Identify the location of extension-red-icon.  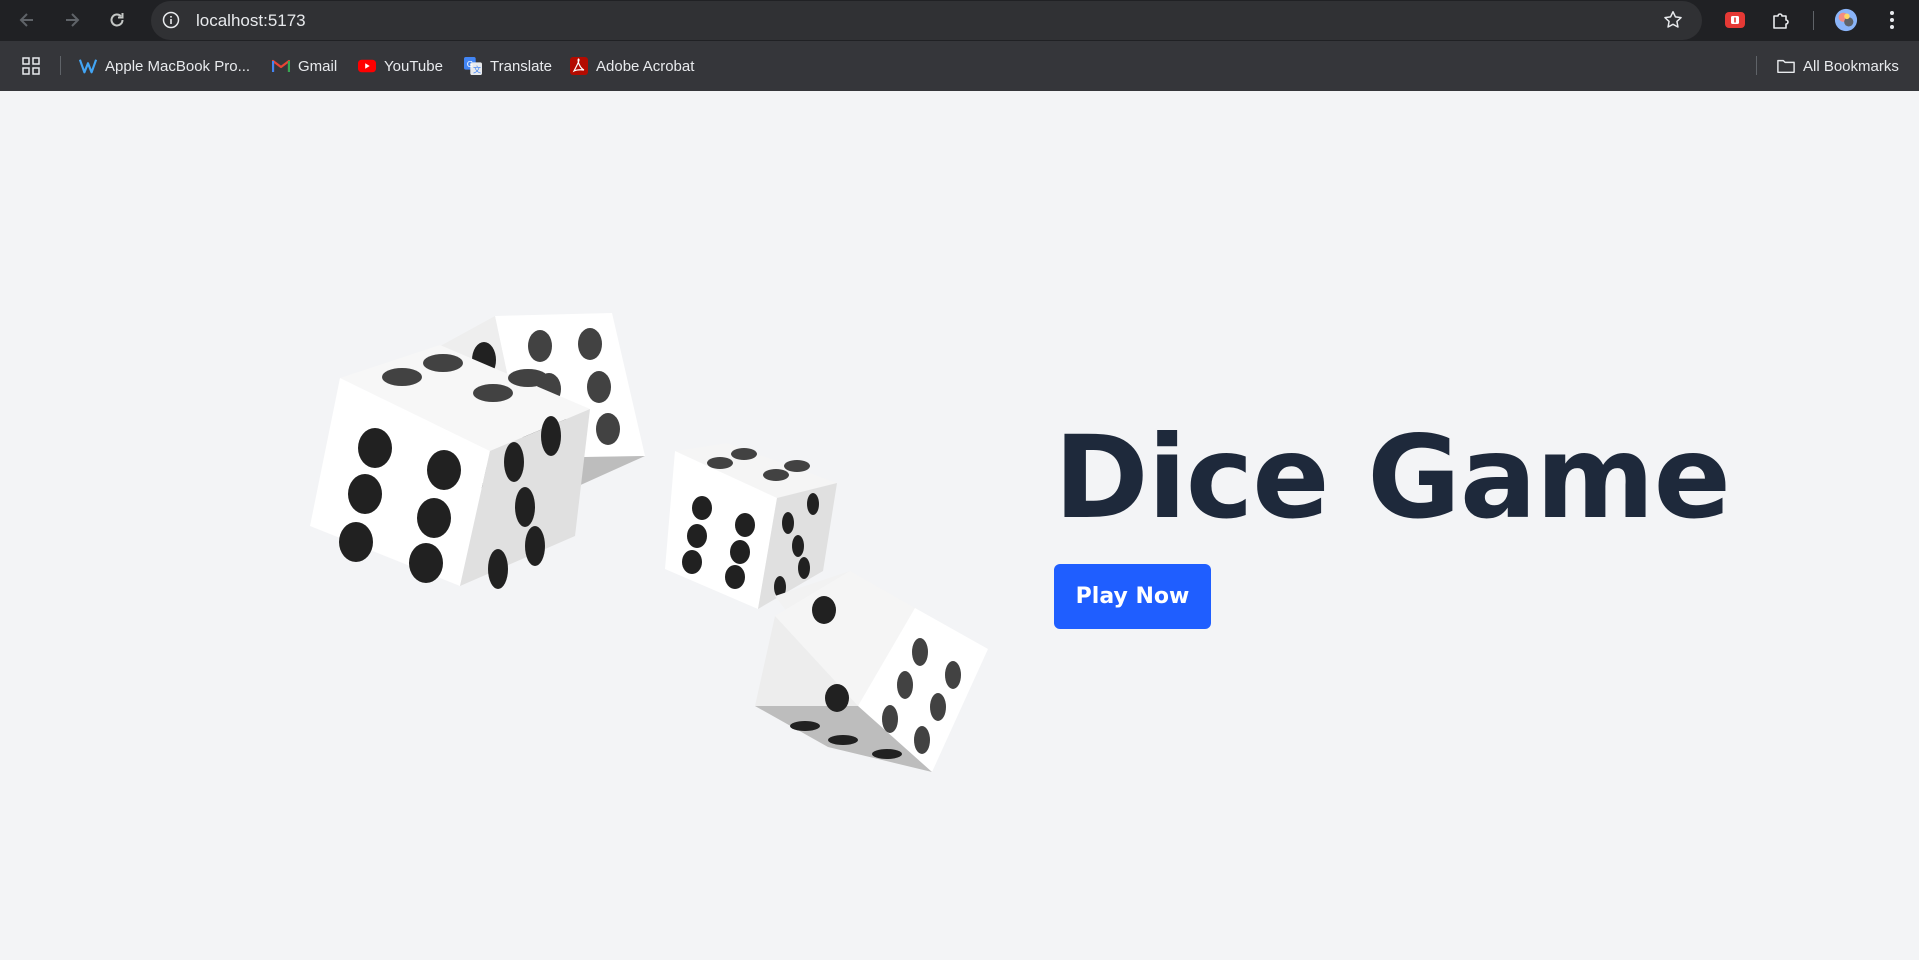
(1735, 20).